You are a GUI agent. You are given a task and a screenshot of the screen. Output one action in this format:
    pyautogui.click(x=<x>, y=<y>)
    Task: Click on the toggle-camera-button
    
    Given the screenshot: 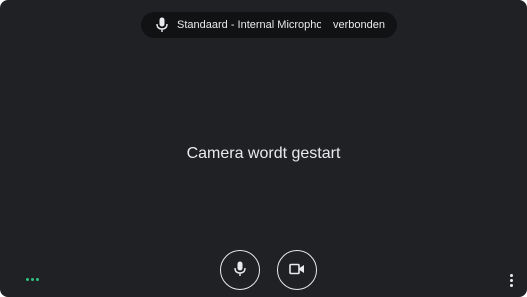 What is the action you would take?
    pyautogui.click(x=297, y=270)
    